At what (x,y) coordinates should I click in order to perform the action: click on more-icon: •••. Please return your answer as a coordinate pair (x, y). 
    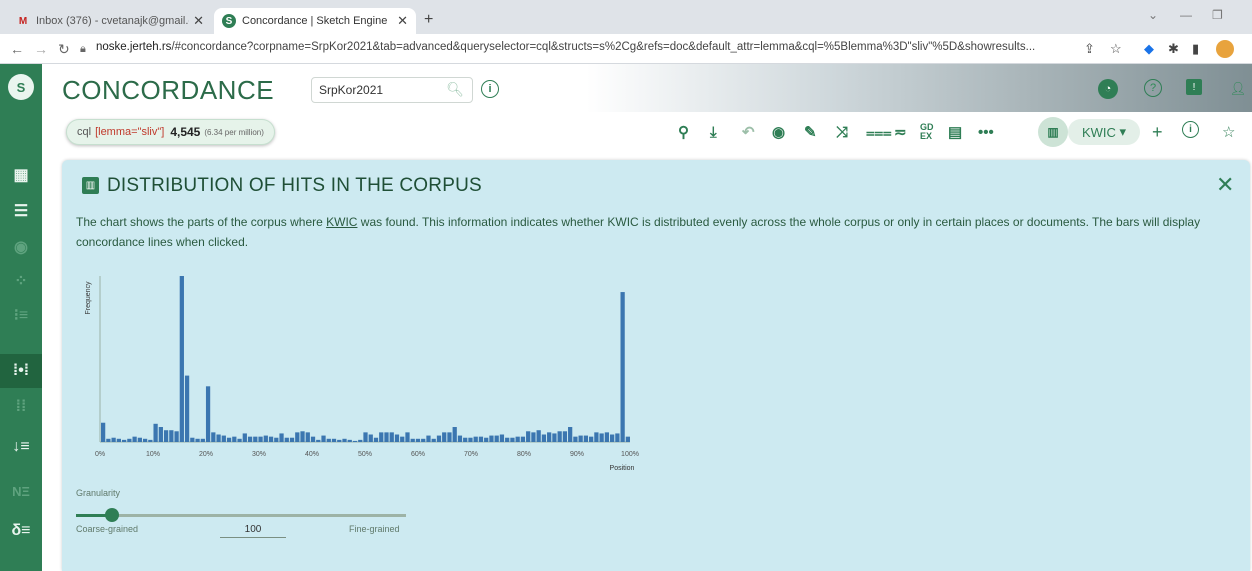
    Looking at the image, I should click on (986, 132).